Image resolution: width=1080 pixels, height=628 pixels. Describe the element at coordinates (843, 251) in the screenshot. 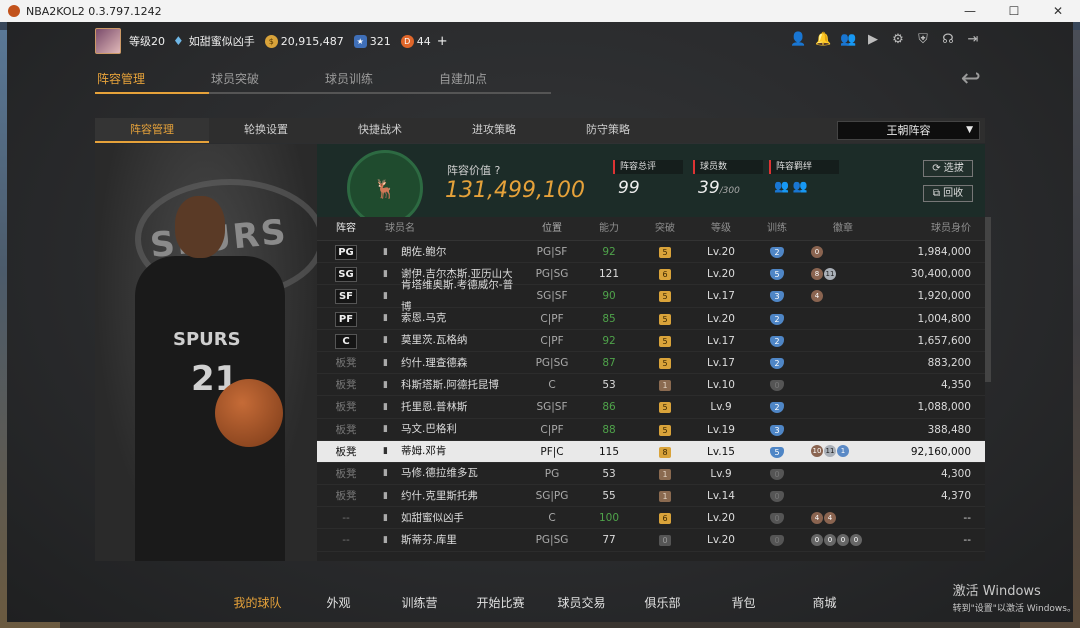

I see `badges-cell: 0` at that location.